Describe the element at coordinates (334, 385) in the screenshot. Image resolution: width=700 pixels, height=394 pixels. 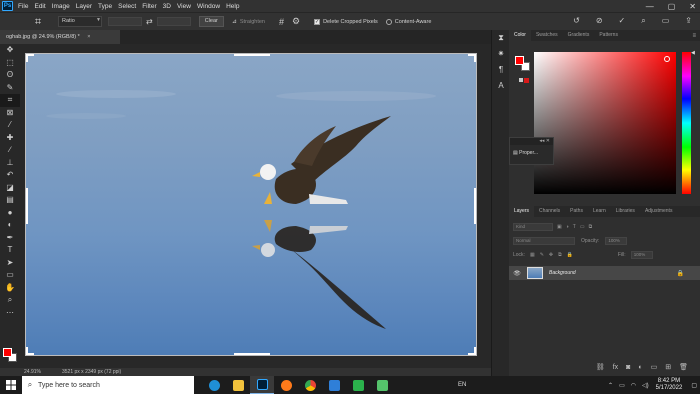
I see `taskbar-app-blue` at that location.